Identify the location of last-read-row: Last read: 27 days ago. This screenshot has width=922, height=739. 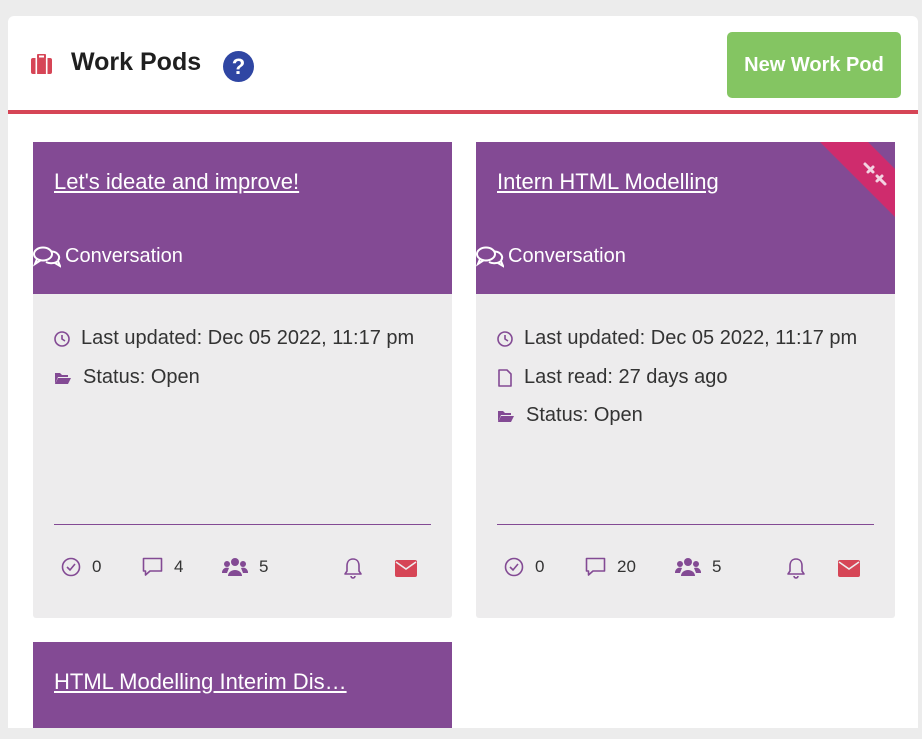
(612, 377).